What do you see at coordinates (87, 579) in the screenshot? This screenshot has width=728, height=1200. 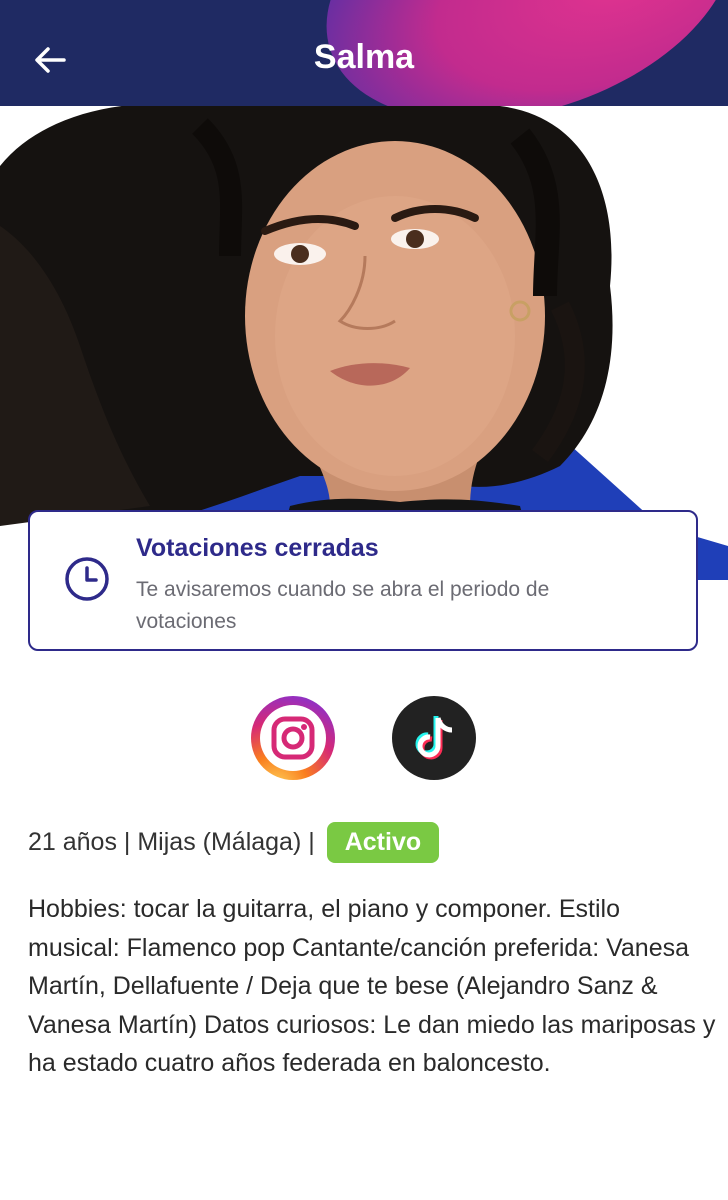 I see `clock-icon` at bounding box center [87, 579].